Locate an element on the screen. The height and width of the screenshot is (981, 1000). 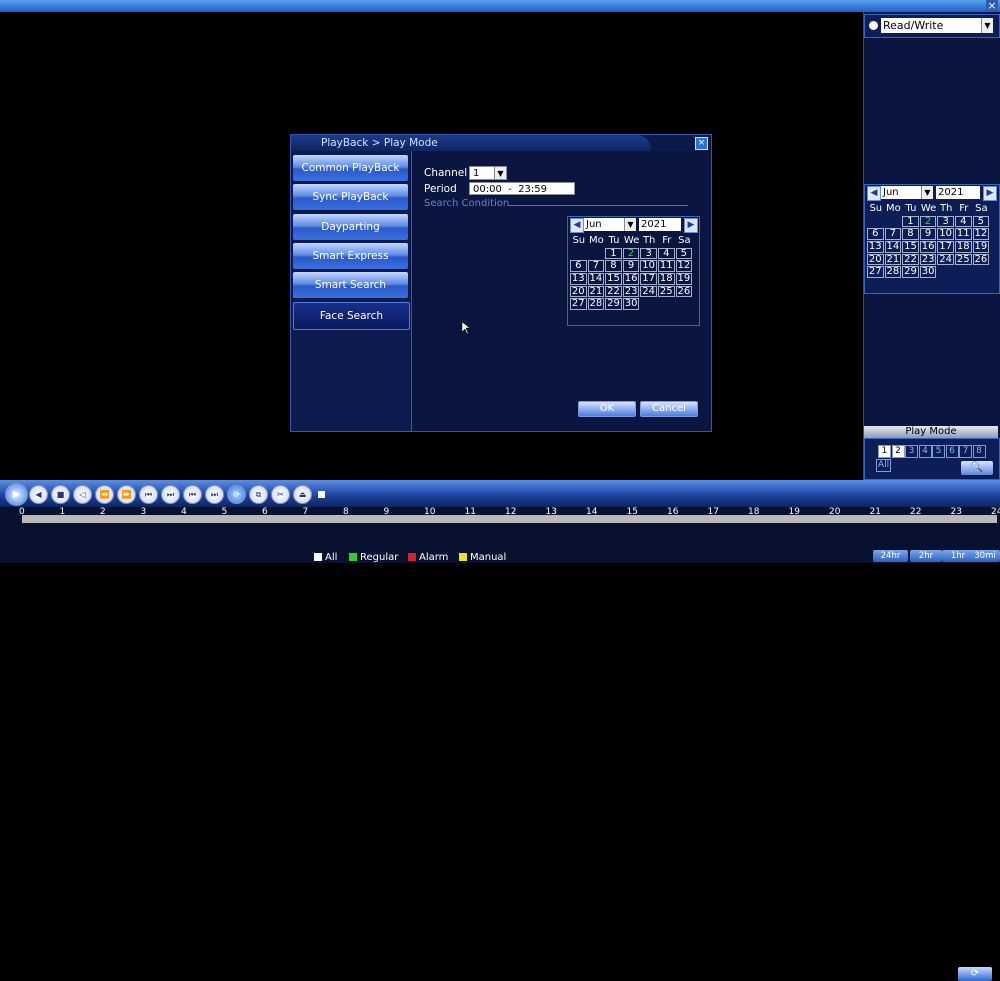
rewind-icon: ⏪ is located at coordinates (104, 494).